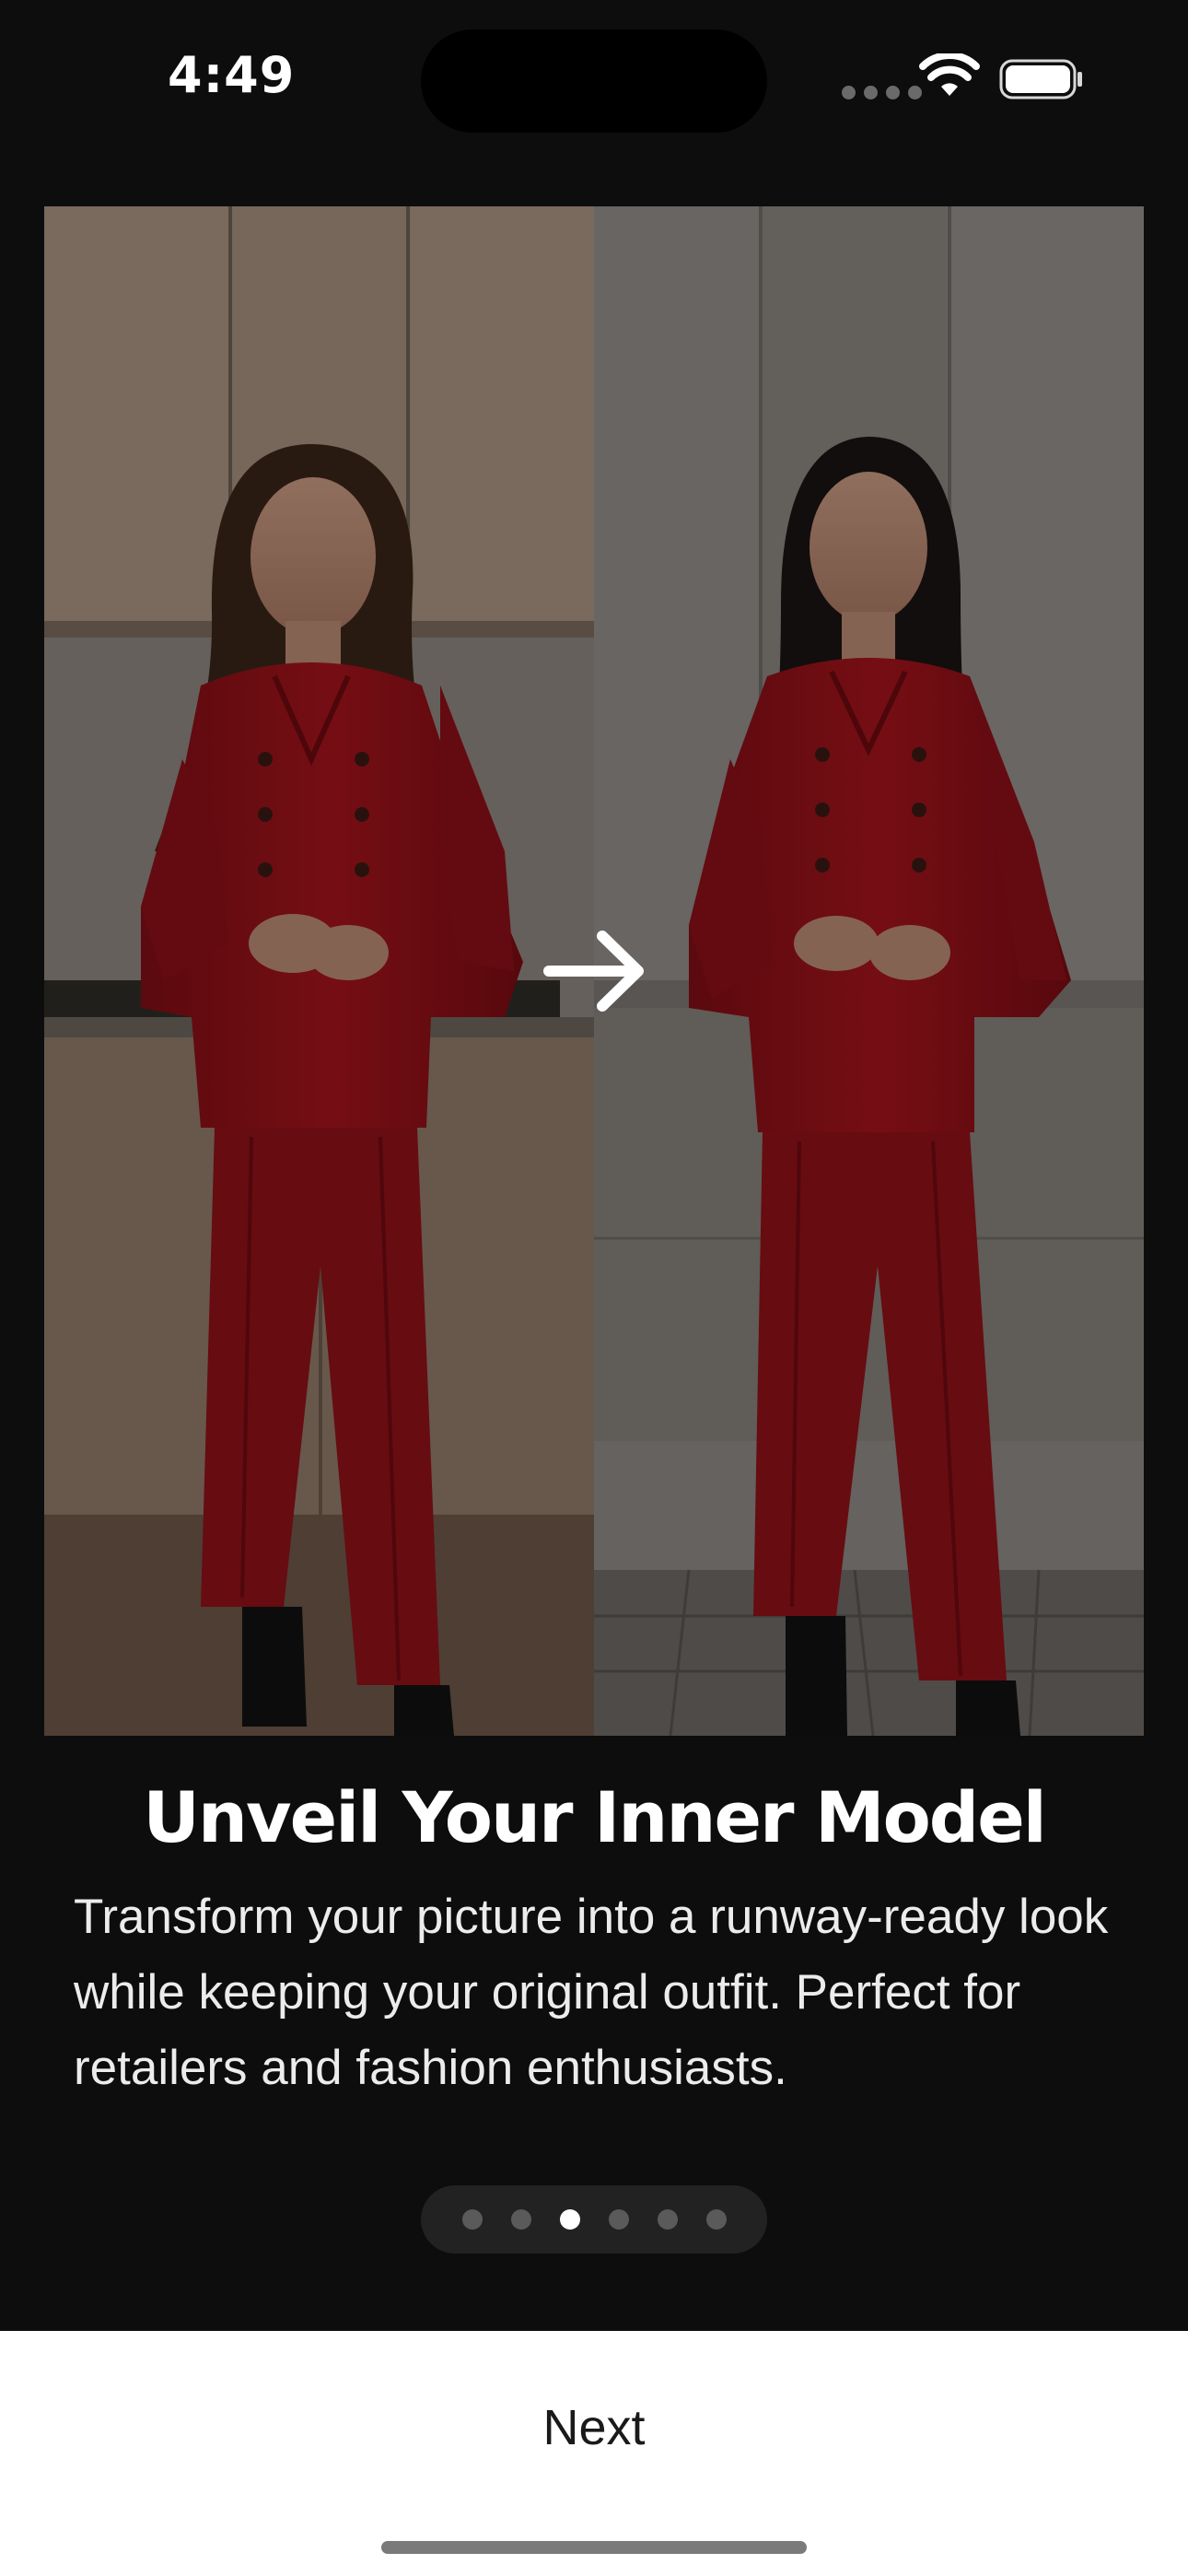  Describe the element at coordinates (594, 2427) in the screenshot. I see `next-button: Next` at that location.